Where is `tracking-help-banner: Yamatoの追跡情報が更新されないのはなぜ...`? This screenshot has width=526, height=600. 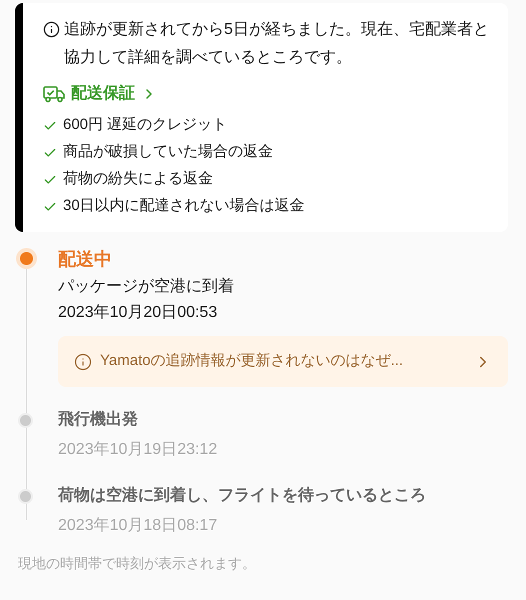
tracking-help-banner: Yamatoの追跡情報が更新されないのはなぜ... is located at coordinates (283, 361).